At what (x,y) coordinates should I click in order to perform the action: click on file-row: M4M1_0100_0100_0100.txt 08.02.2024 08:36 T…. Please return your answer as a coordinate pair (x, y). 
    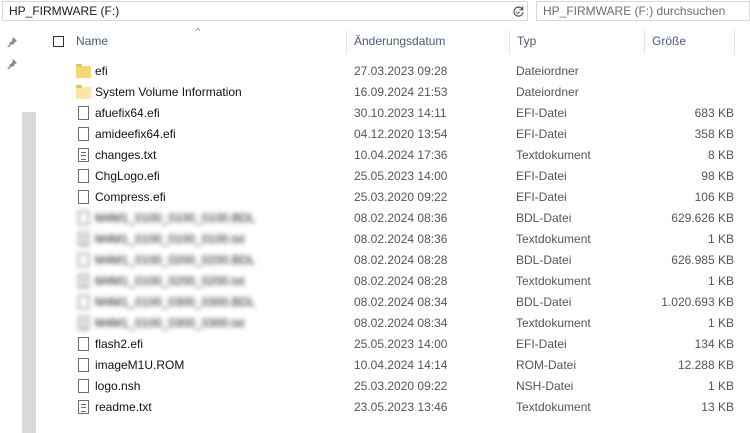
    Looking at the image, I should click on (393, 239).